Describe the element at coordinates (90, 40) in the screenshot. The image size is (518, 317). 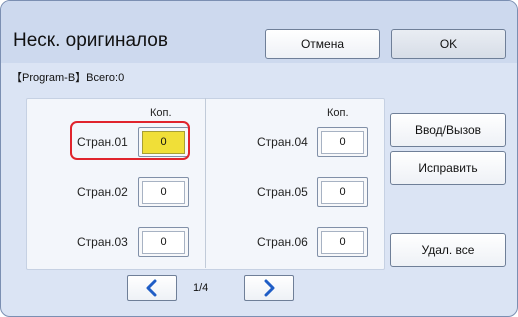
I see `dialog-title: Неск. оригиналов` at that location.